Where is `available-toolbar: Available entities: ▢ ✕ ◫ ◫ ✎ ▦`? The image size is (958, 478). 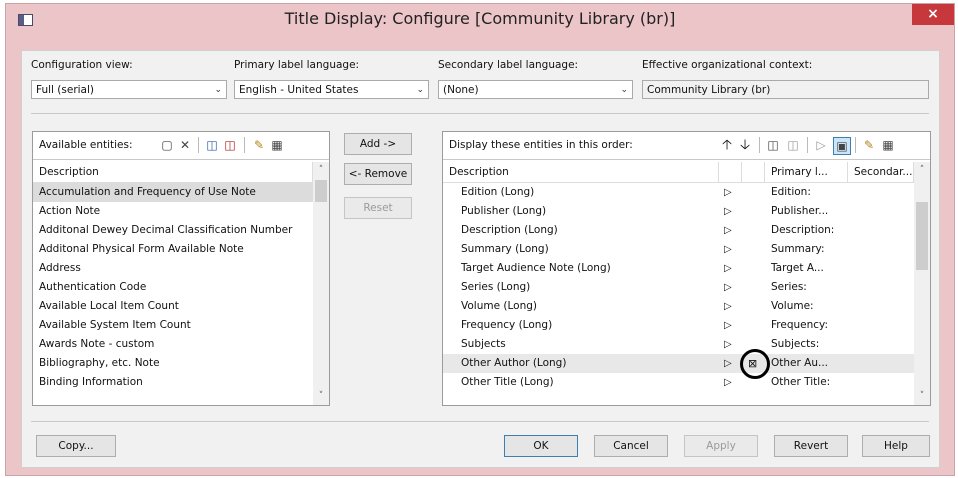
available-toolbar: Available entities: ▢ ✕ ◫ ◫ ✎ ▦ is located at coordinates (181, 146).